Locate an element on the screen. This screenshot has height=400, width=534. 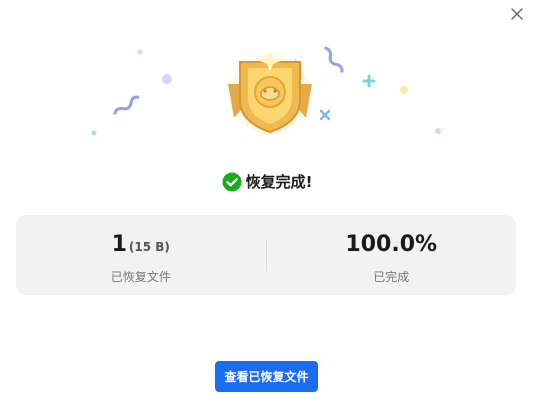
progress-stat: 100.0% 已完成 is located at coordinates (392, 255).